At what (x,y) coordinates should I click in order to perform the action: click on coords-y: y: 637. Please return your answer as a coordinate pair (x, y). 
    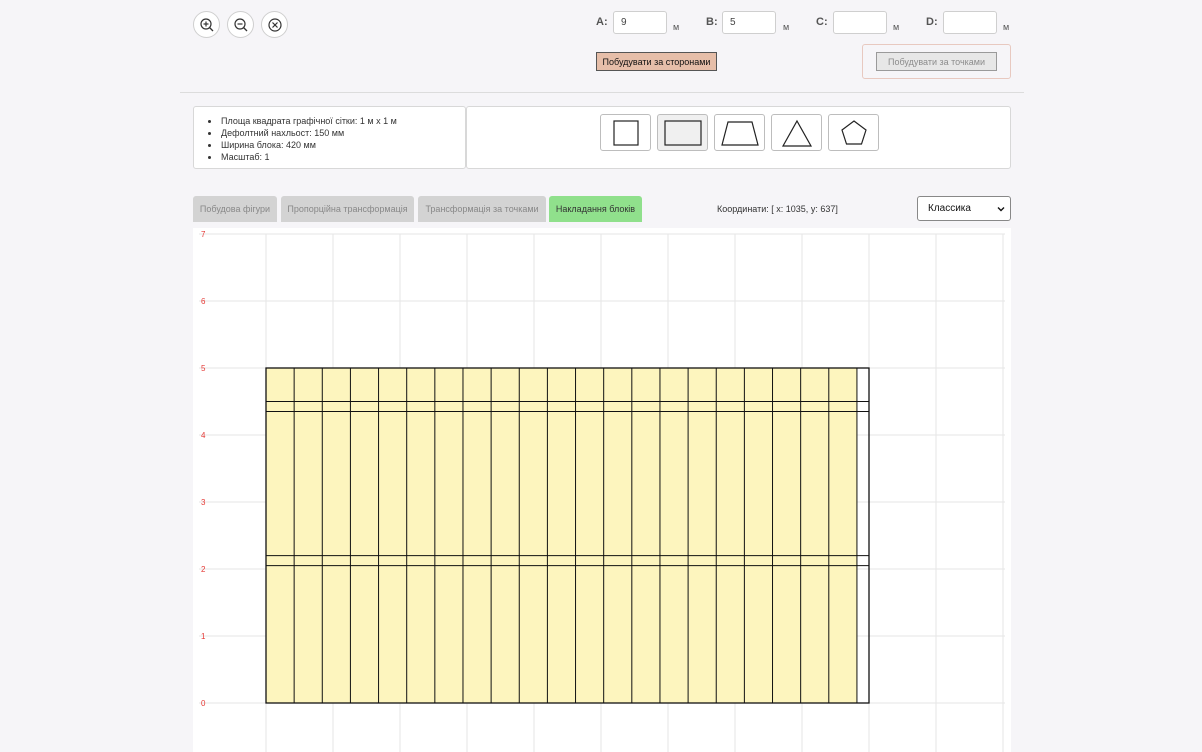
    Looking at the image, I should click on (823, 209).